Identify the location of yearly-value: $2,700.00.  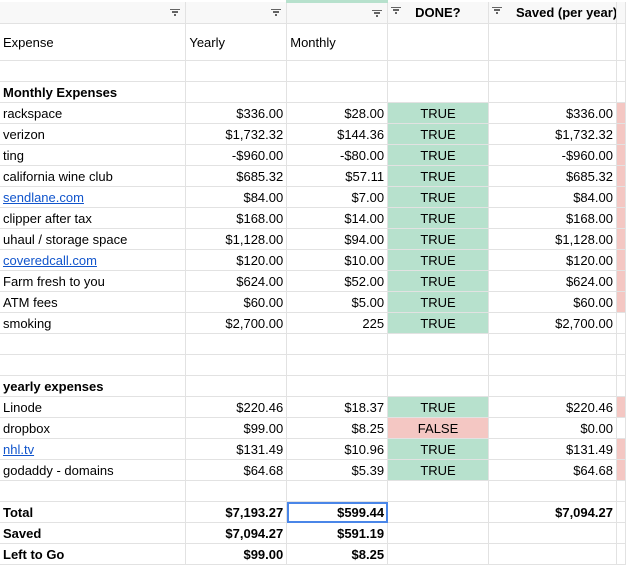
(236, 323).